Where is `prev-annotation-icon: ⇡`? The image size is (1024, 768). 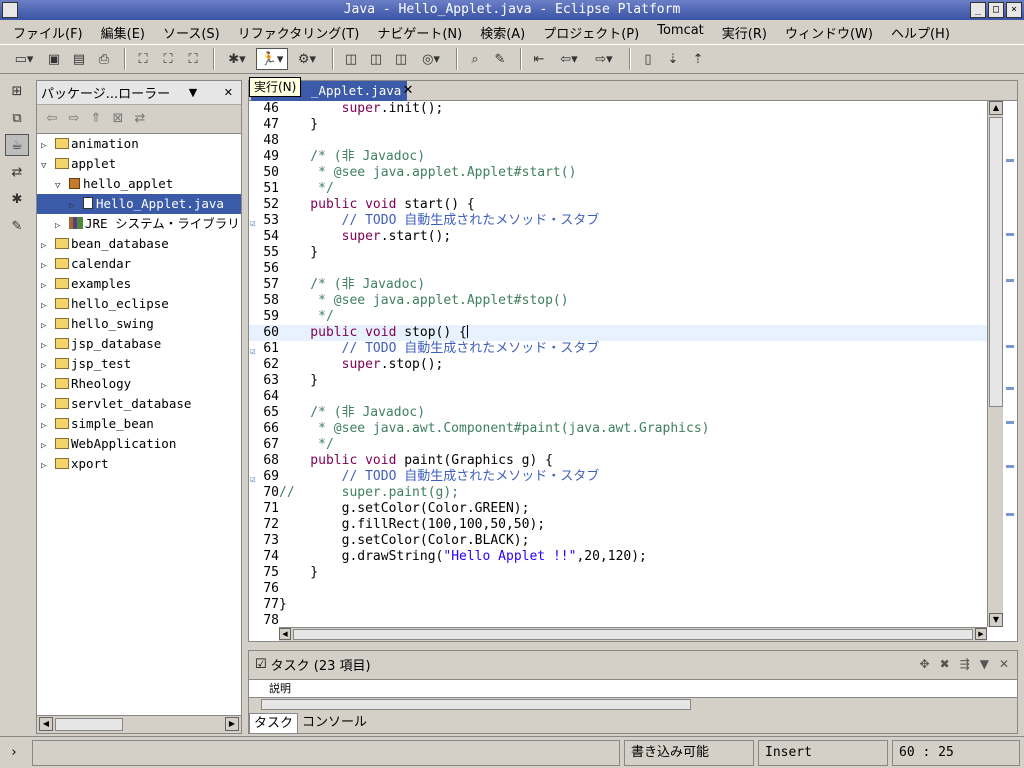 prev-annotation-icon: ⇡ is located at coordinates (698, 59).